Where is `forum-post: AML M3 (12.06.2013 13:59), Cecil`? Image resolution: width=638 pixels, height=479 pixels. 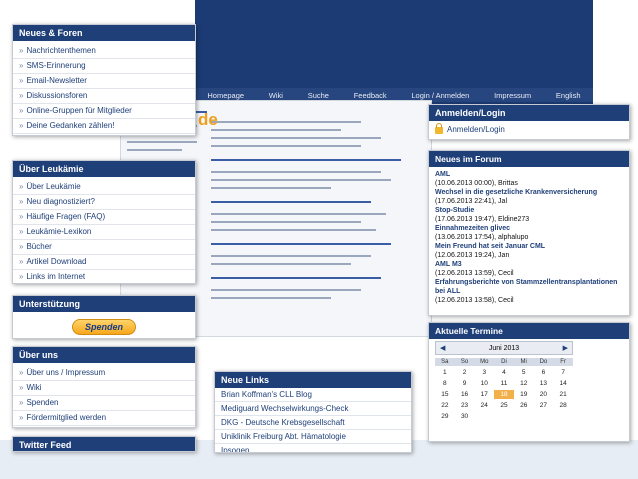
forum-post: AML M3 (12.06.2013 13:59), Cecil is located at coordinates (529, 269).